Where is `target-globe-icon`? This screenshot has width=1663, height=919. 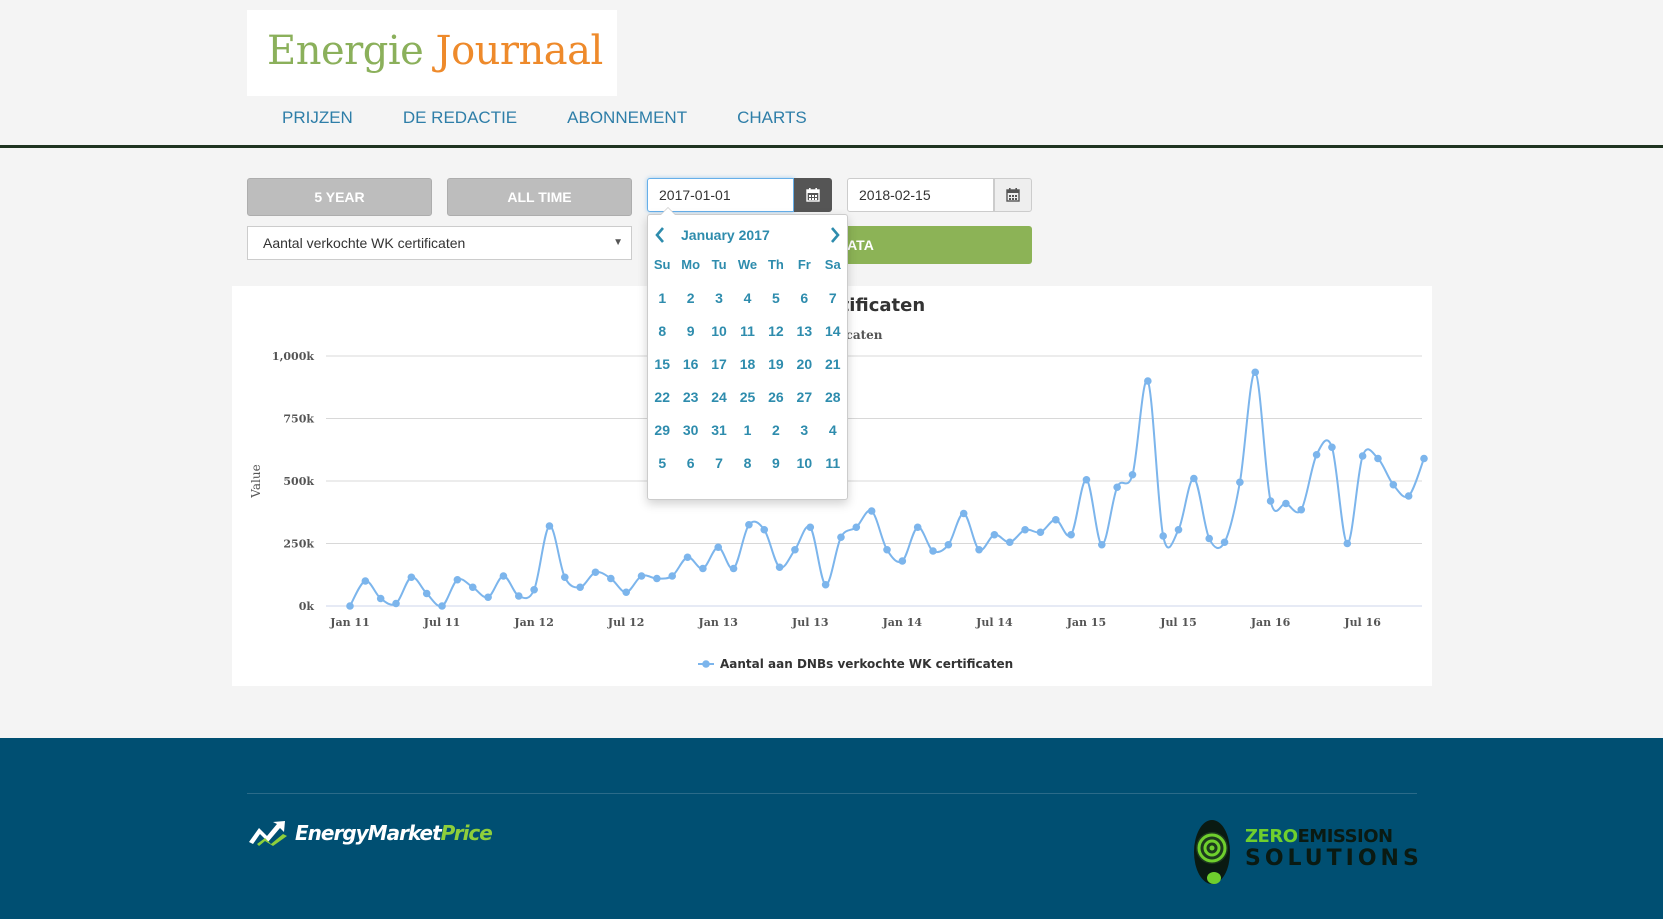
target-globe-icon is located at coordinates (1212, 852).